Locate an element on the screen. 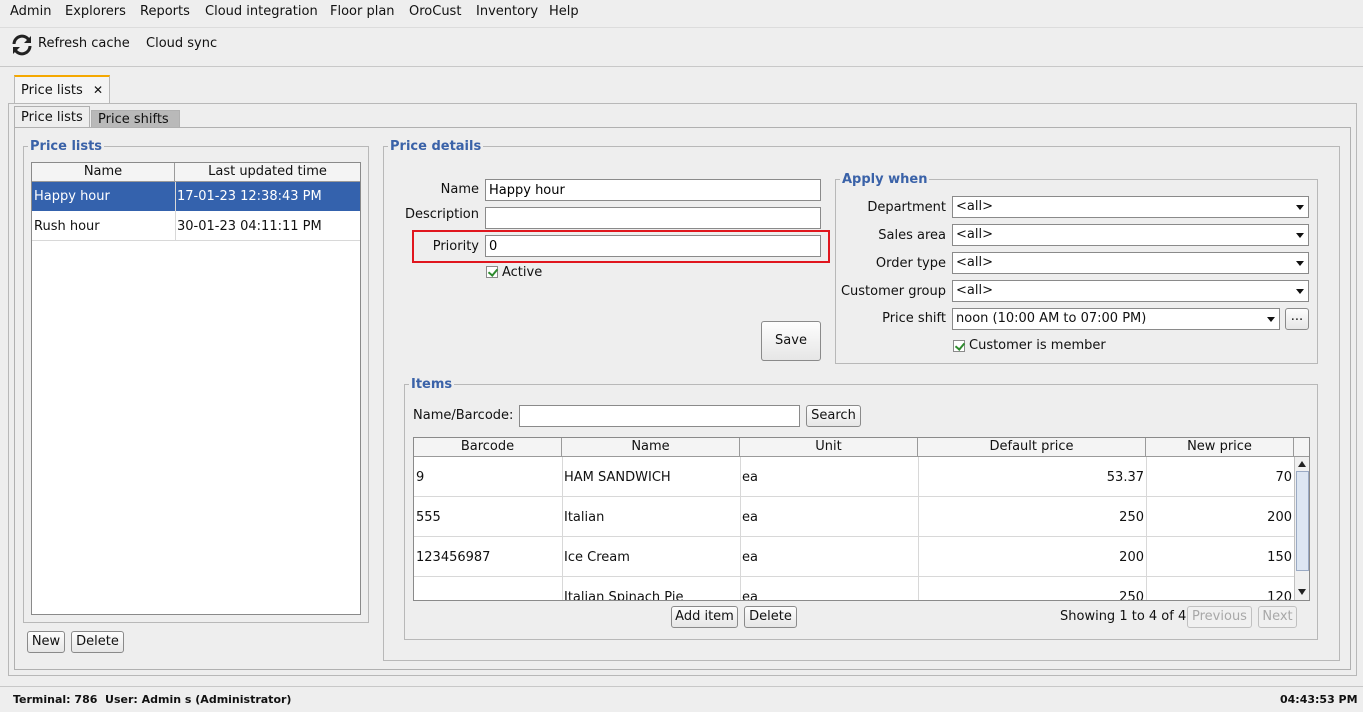 The image size is (1363, 712). sales-area-select: <all> is located at coordinates (1130, 235).